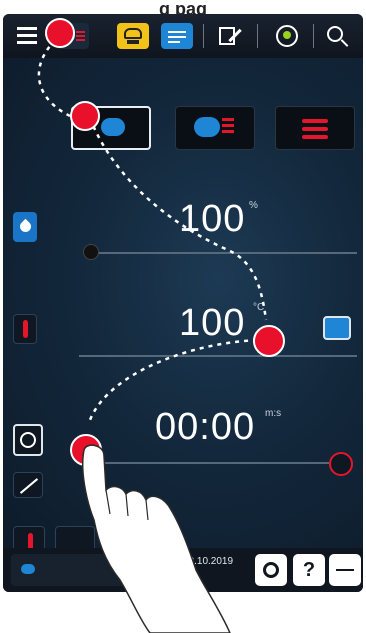 The height and width of the screenshot is (633, 366). What do you see at coordinates (269, 341) in the screenshot?
I see `touch-marker-temperature` at bounding box center [269, 341].